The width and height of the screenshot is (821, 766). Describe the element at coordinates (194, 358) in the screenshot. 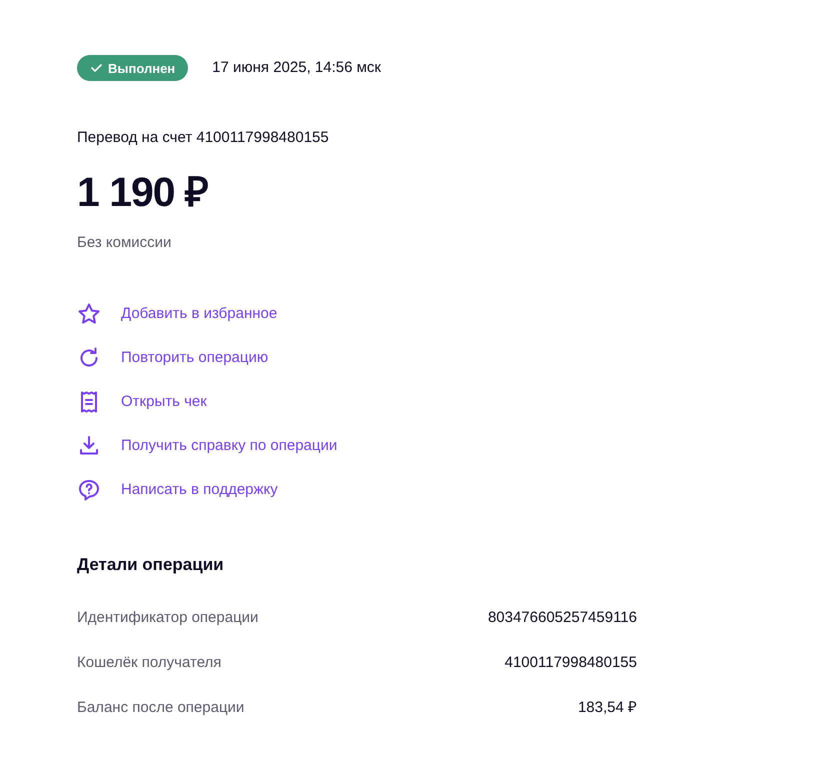

I see `action-link: Повторить операцию` at that location.